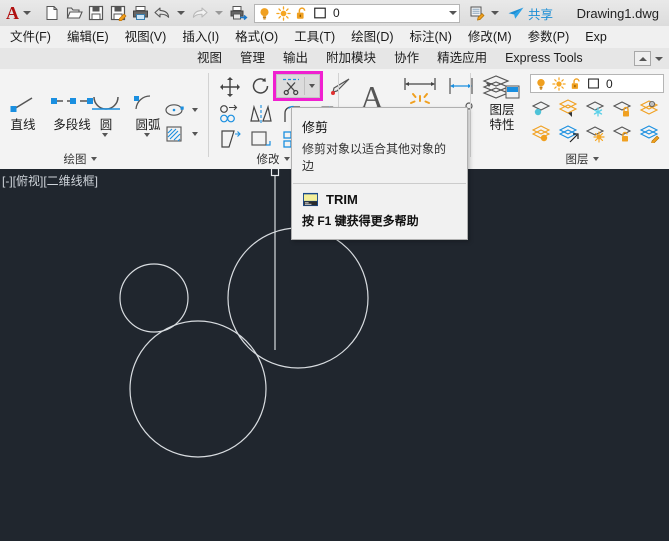  What do you see at coordinates (617, 13) in the screenshot?
I see `document-title: Drawing1.dwg` at bounding box center [617, 13].